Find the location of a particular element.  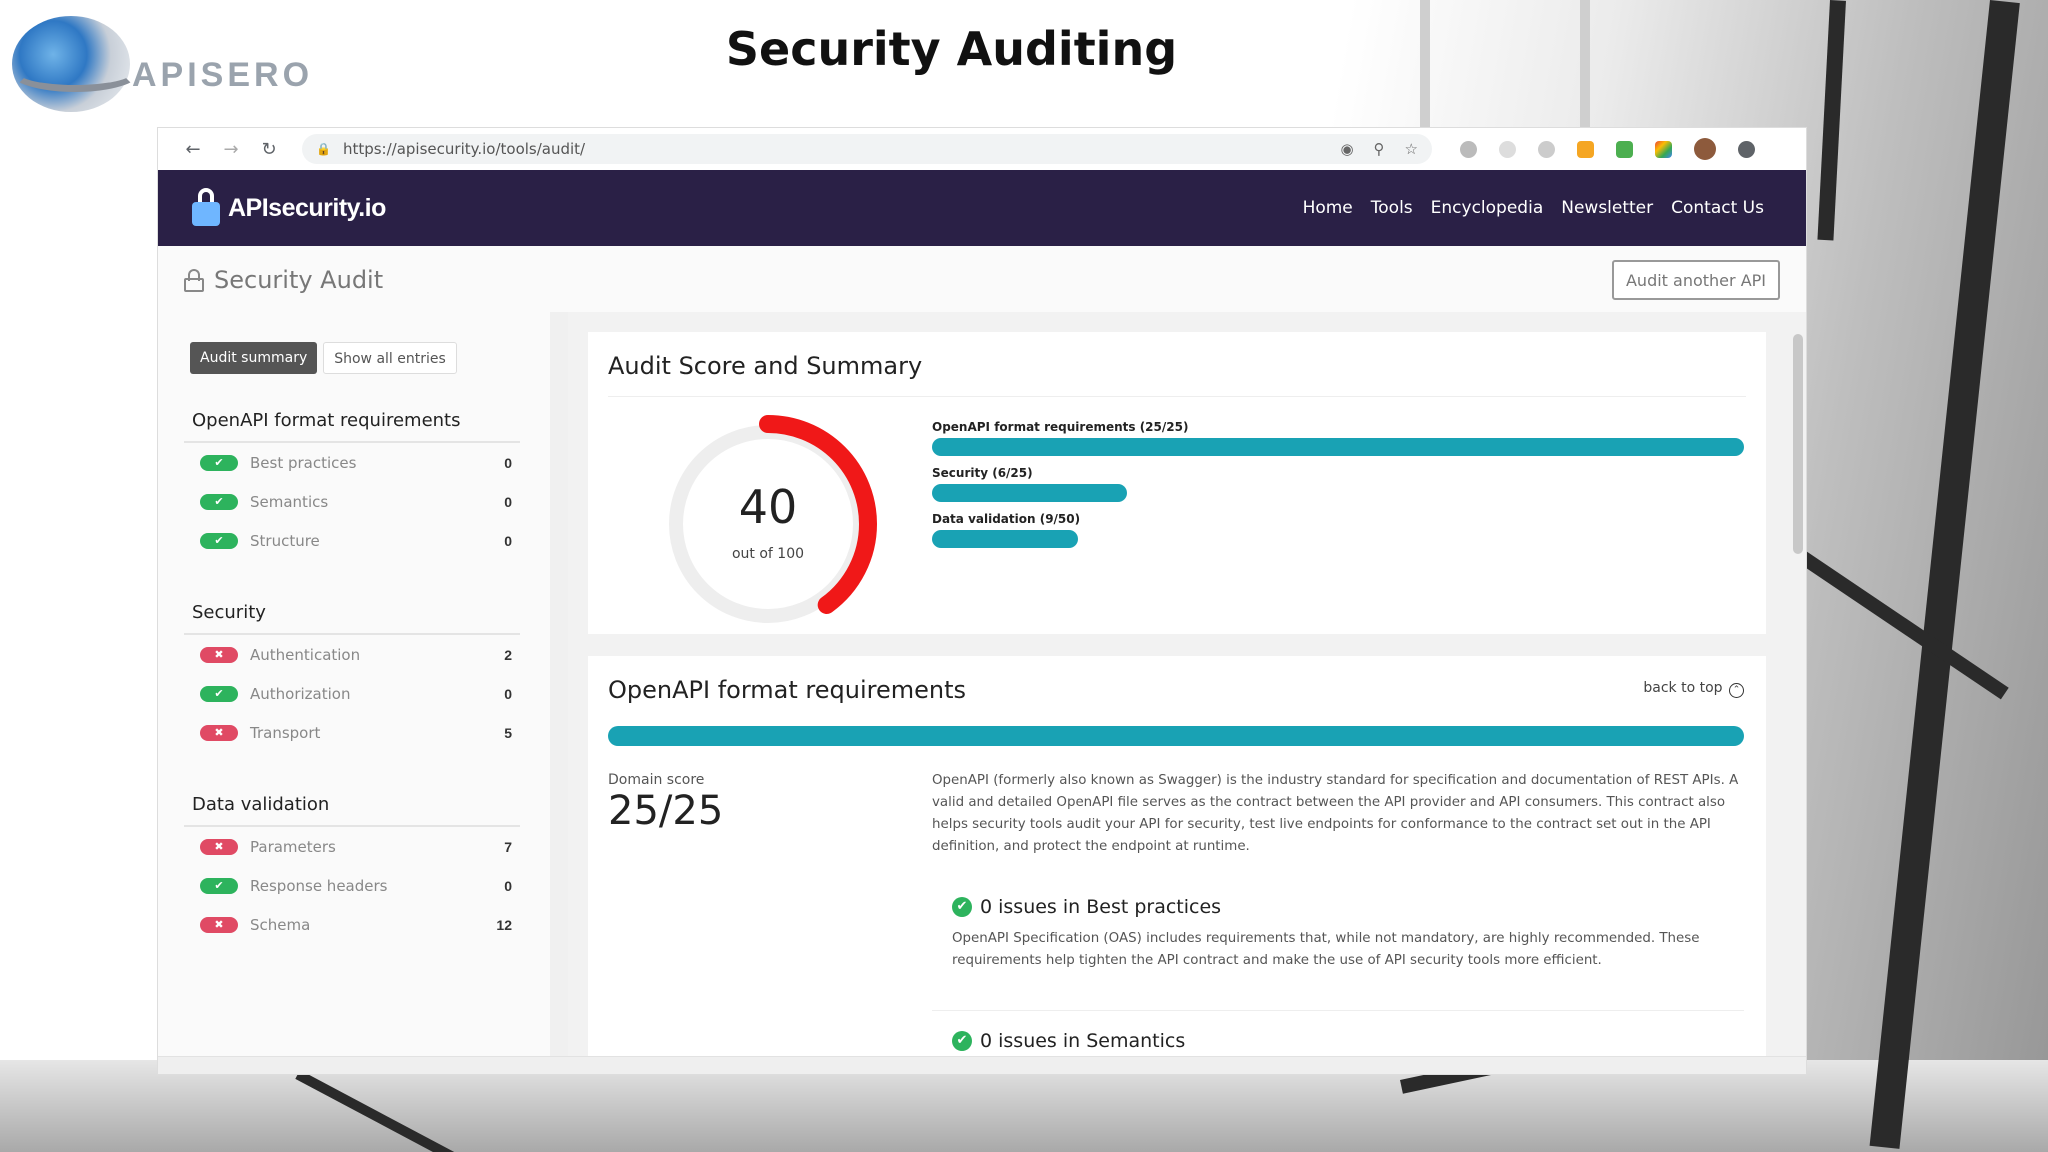

page-title: Security Audit is located at coordinates (283, 280).